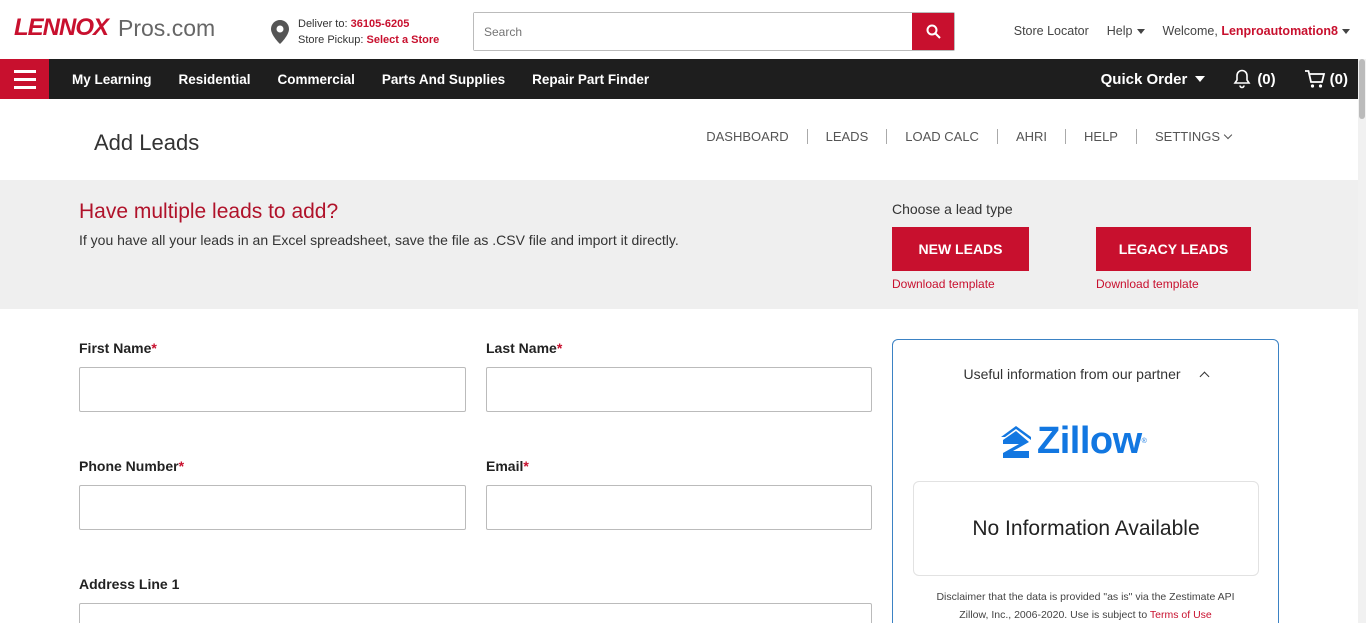  I want to click on first-name-input, so click(272, 389).